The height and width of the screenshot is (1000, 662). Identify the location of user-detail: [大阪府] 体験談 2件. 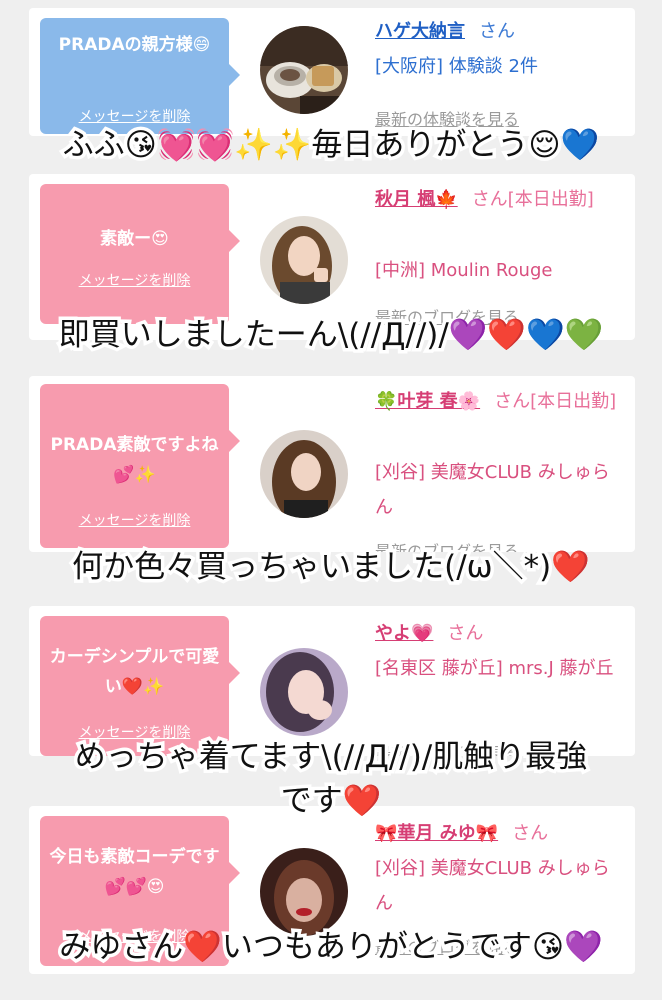
(456, 66).